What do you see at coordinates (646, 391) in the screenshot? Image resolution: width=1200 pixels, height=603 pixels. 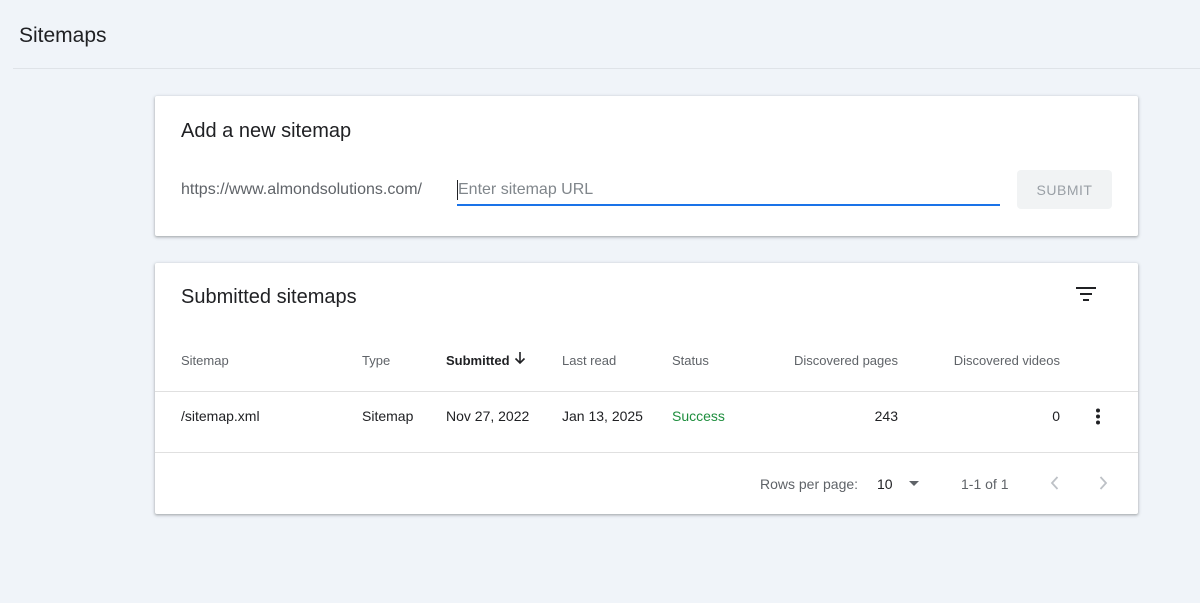 I see `header-row-divider` at bounding box center [646, 391].